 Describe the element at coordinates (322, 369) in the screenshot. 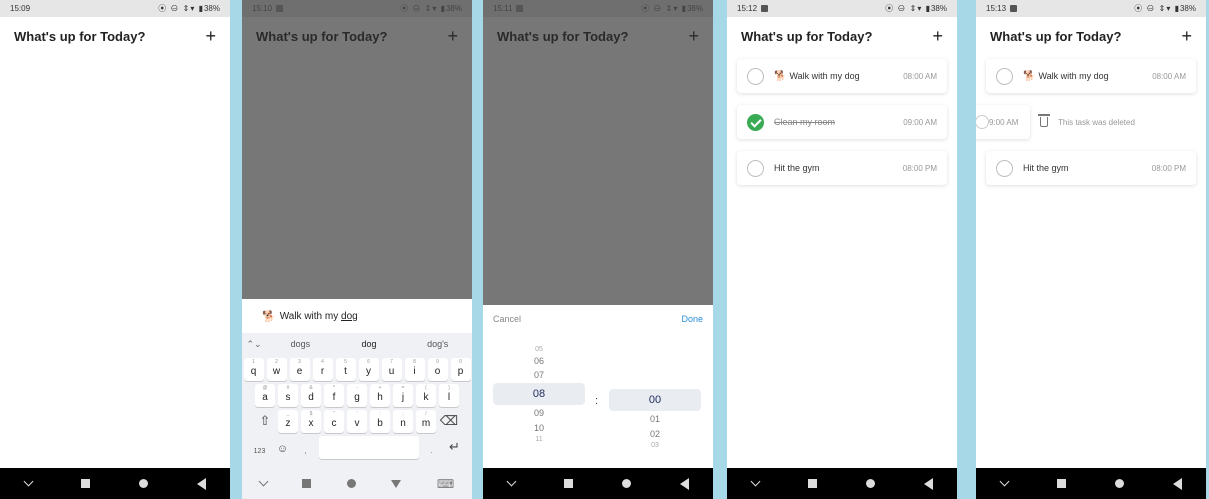

I see `key-r: 4r` at that location.